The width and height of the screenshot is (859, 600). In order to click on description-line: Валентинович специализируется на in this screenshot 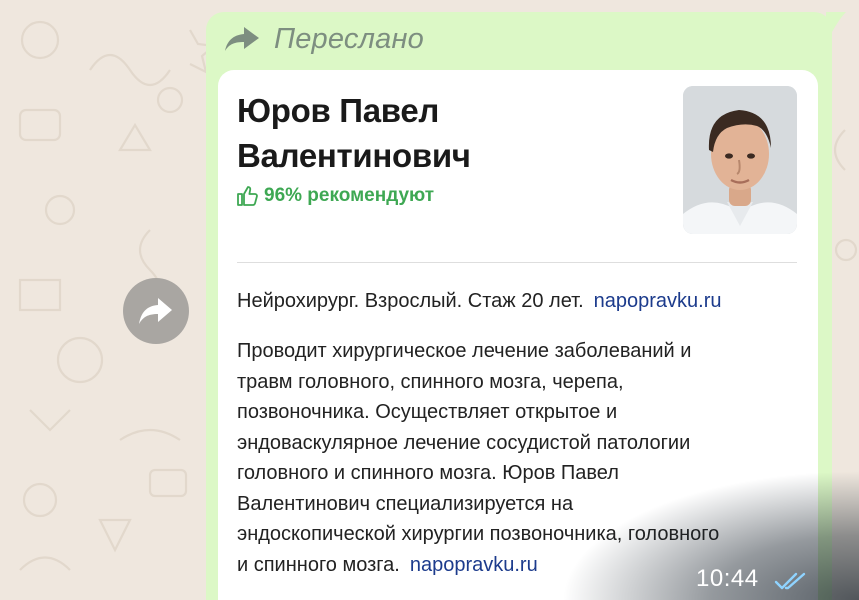, I will do `click(405, 503)`.